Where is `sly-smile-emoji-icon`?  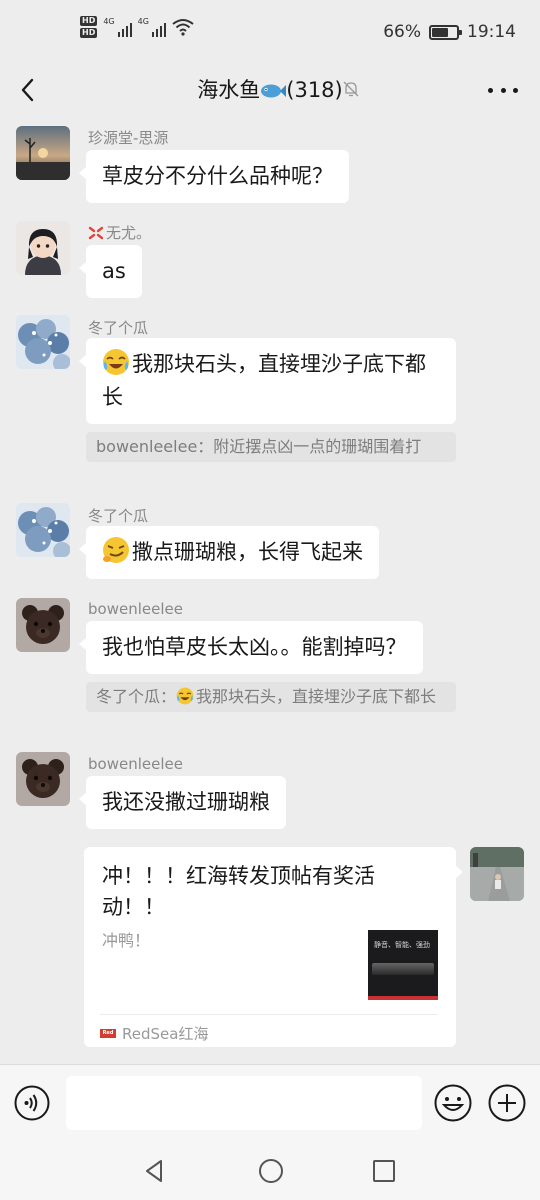 sly-smile-emoji-icon is located at coordinates (116, 550).